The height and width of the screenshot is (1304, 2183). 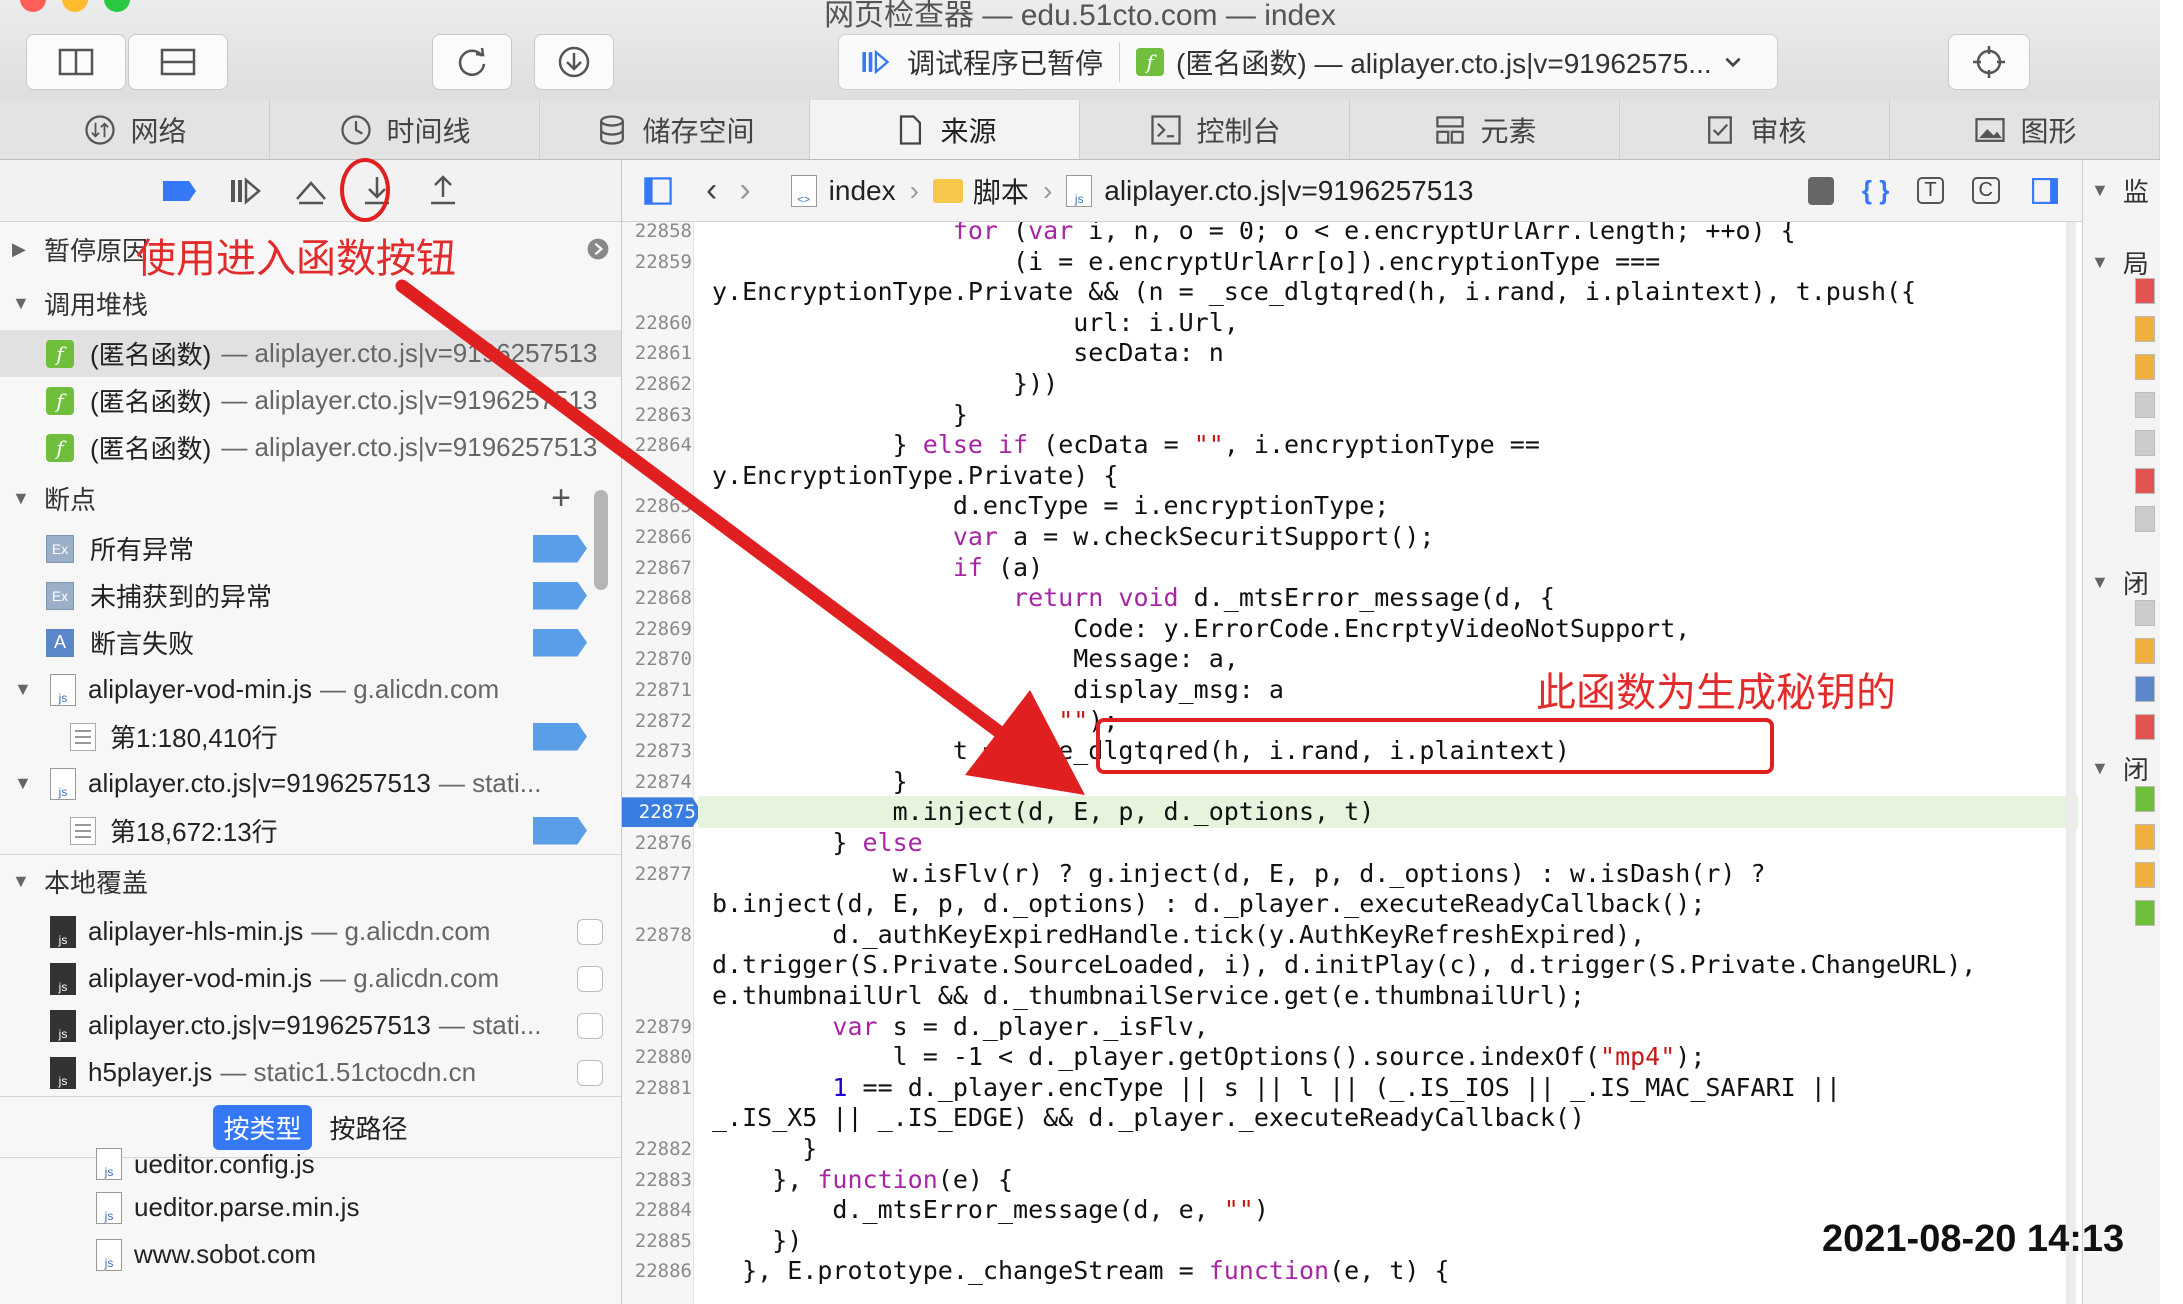 I want to click on tab-audit: 审核, so click(x=1755, y=129).